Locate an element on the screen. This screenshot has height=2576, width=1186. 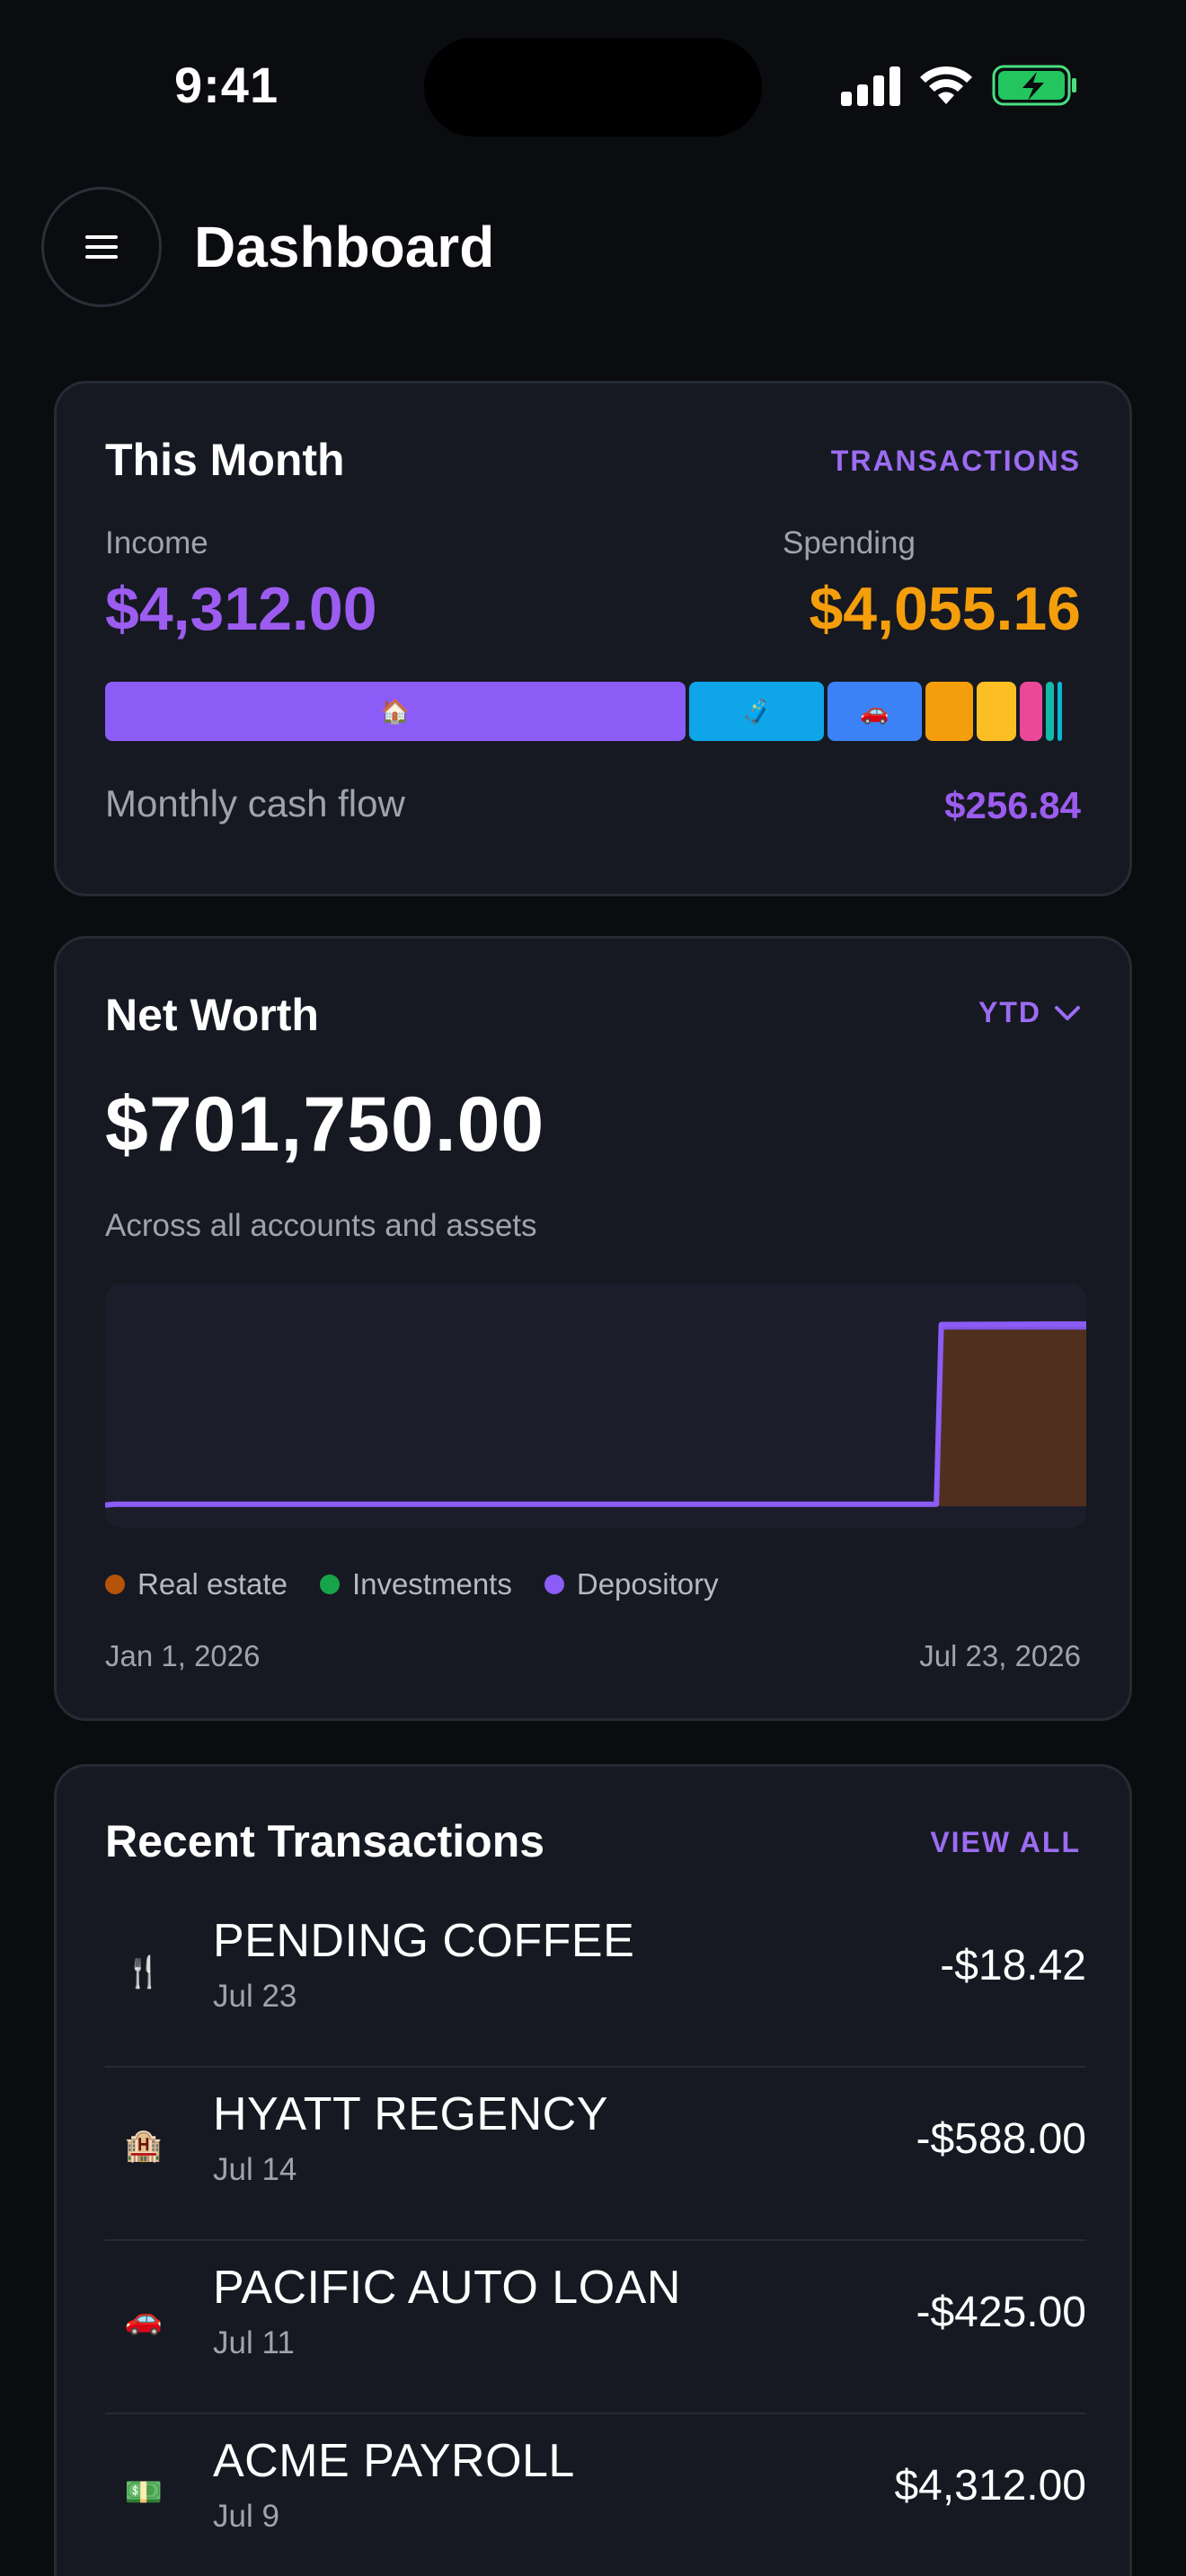
legend-item: Depository is located at coordinates (631, 1584).